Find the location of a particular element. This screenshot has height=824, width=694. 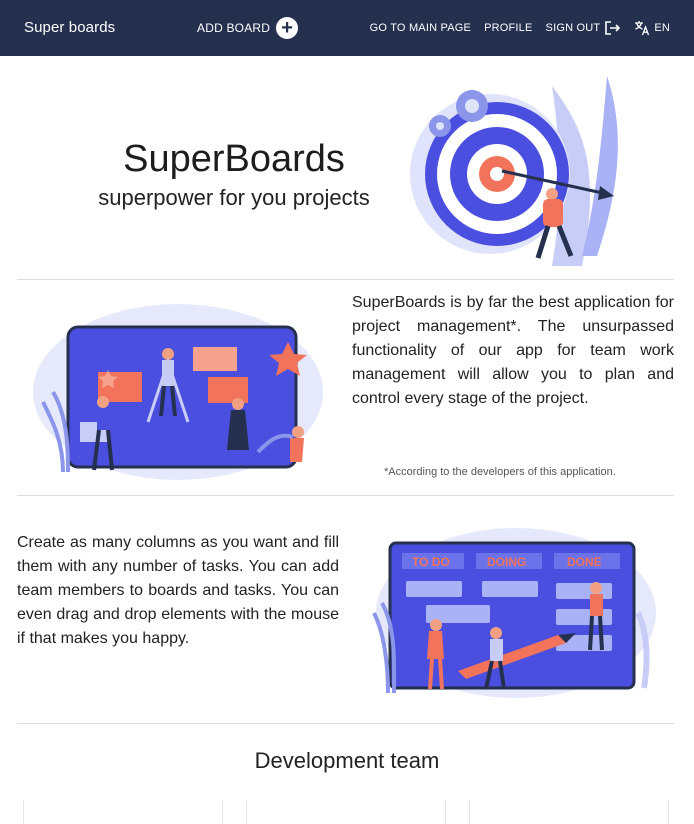

logout-icon is located at coordinates (613, 28).